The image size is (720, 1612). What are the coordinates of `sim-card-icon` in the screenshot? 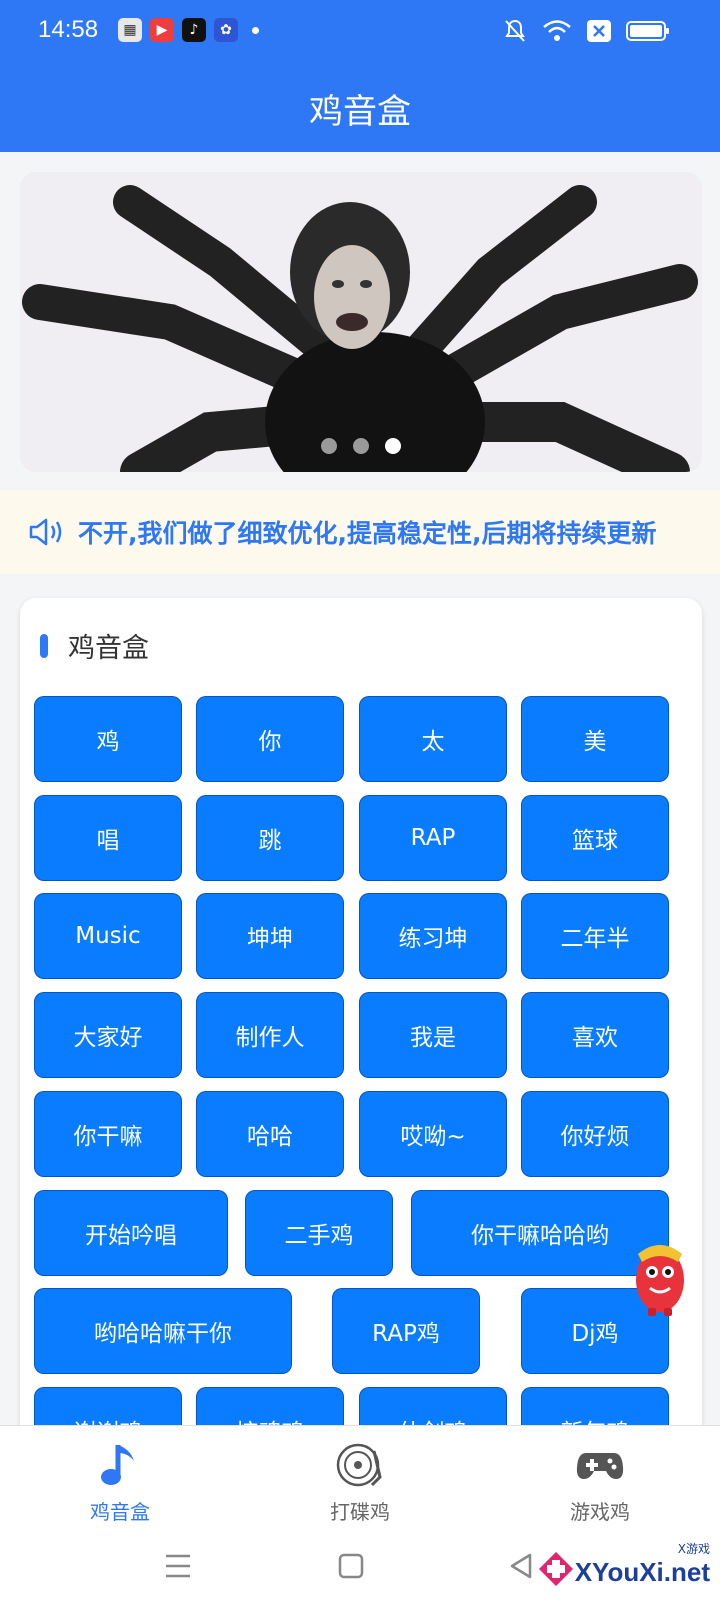 It's located at (599, 31).